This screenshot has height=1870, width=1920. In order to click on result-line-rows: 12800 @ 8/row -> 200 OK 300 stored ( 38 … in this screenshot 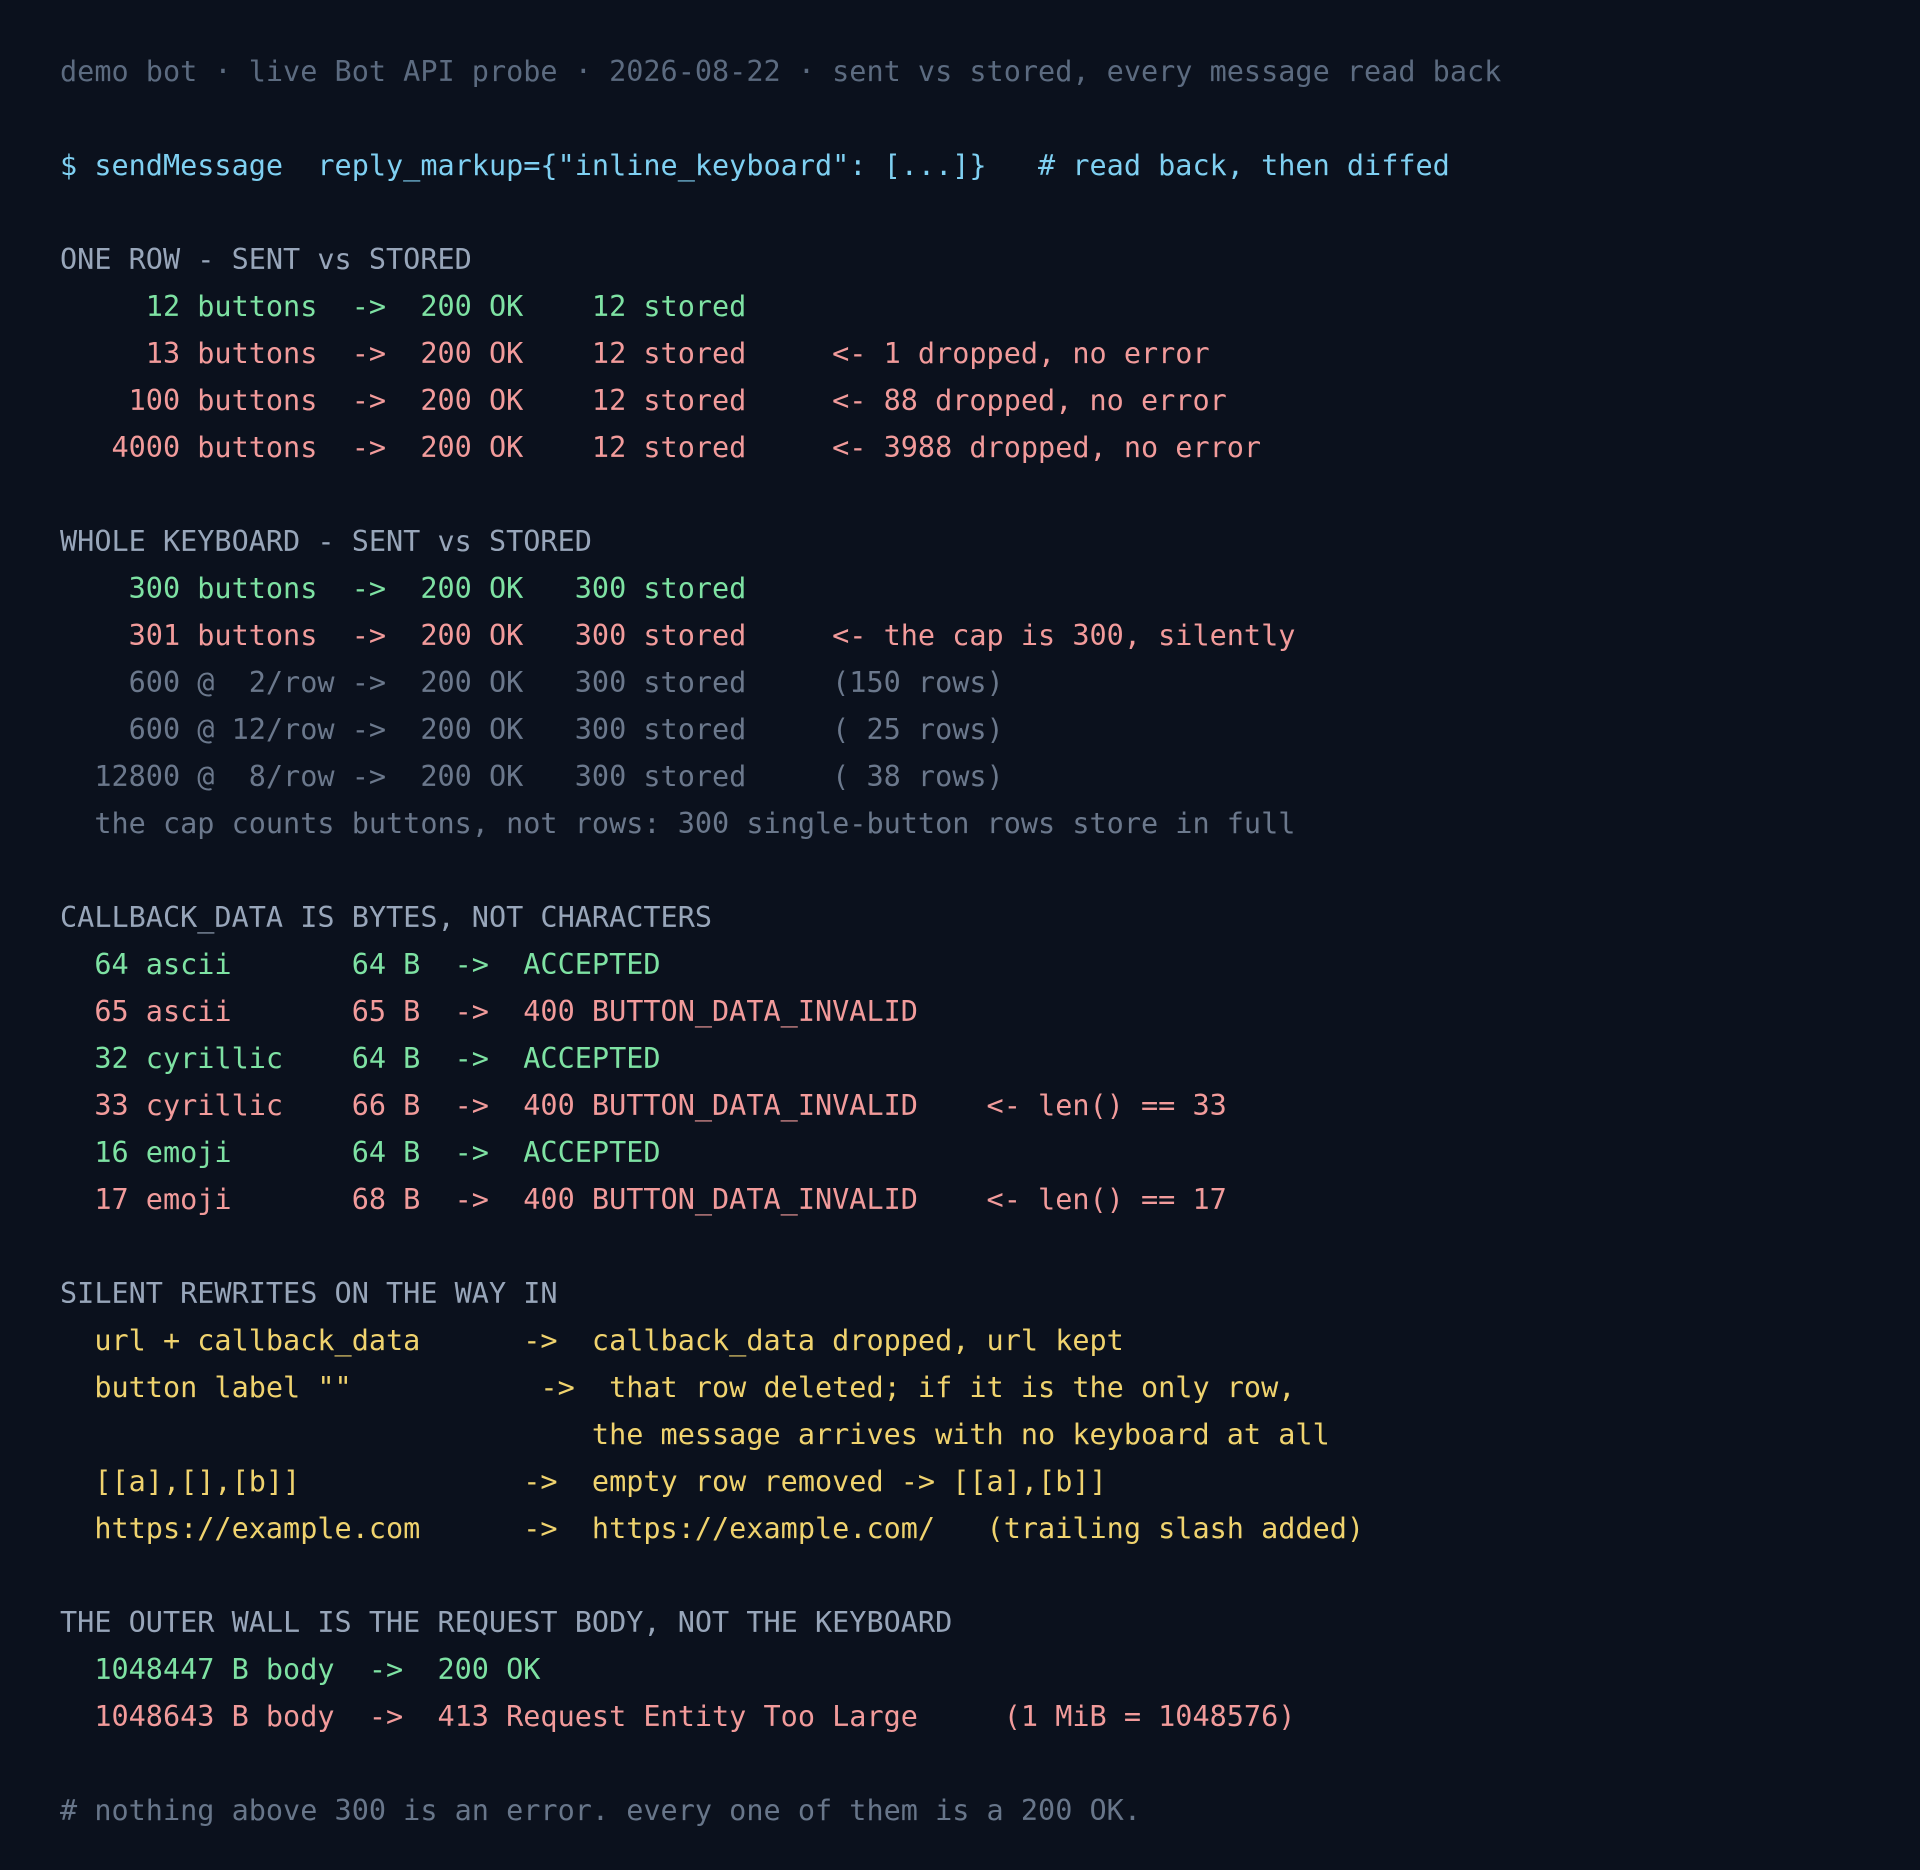, I will do `click(532, 776)`.